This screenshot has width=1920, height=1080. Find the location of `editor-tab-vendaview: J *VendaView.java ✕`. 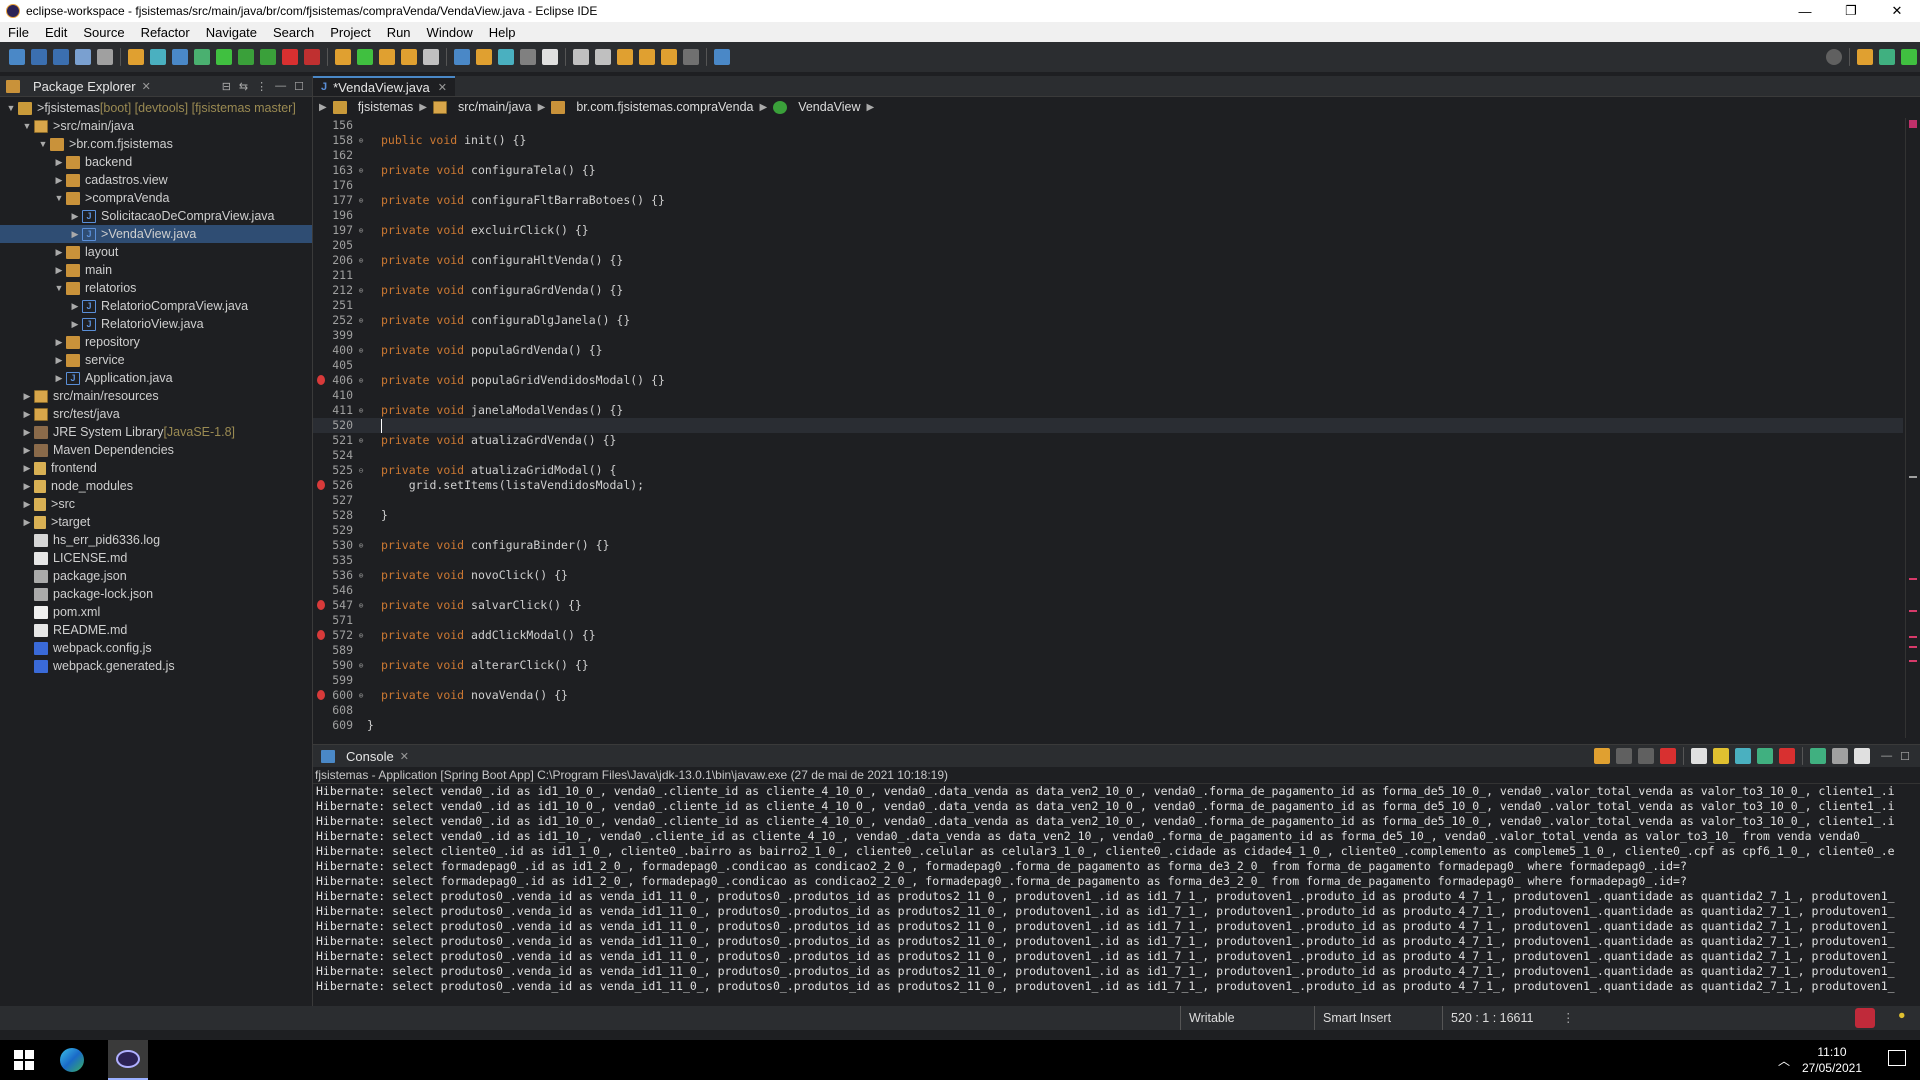

editor-tab-vendaview: J *VendaView.java ✕ is located at coordinates (384, 86).